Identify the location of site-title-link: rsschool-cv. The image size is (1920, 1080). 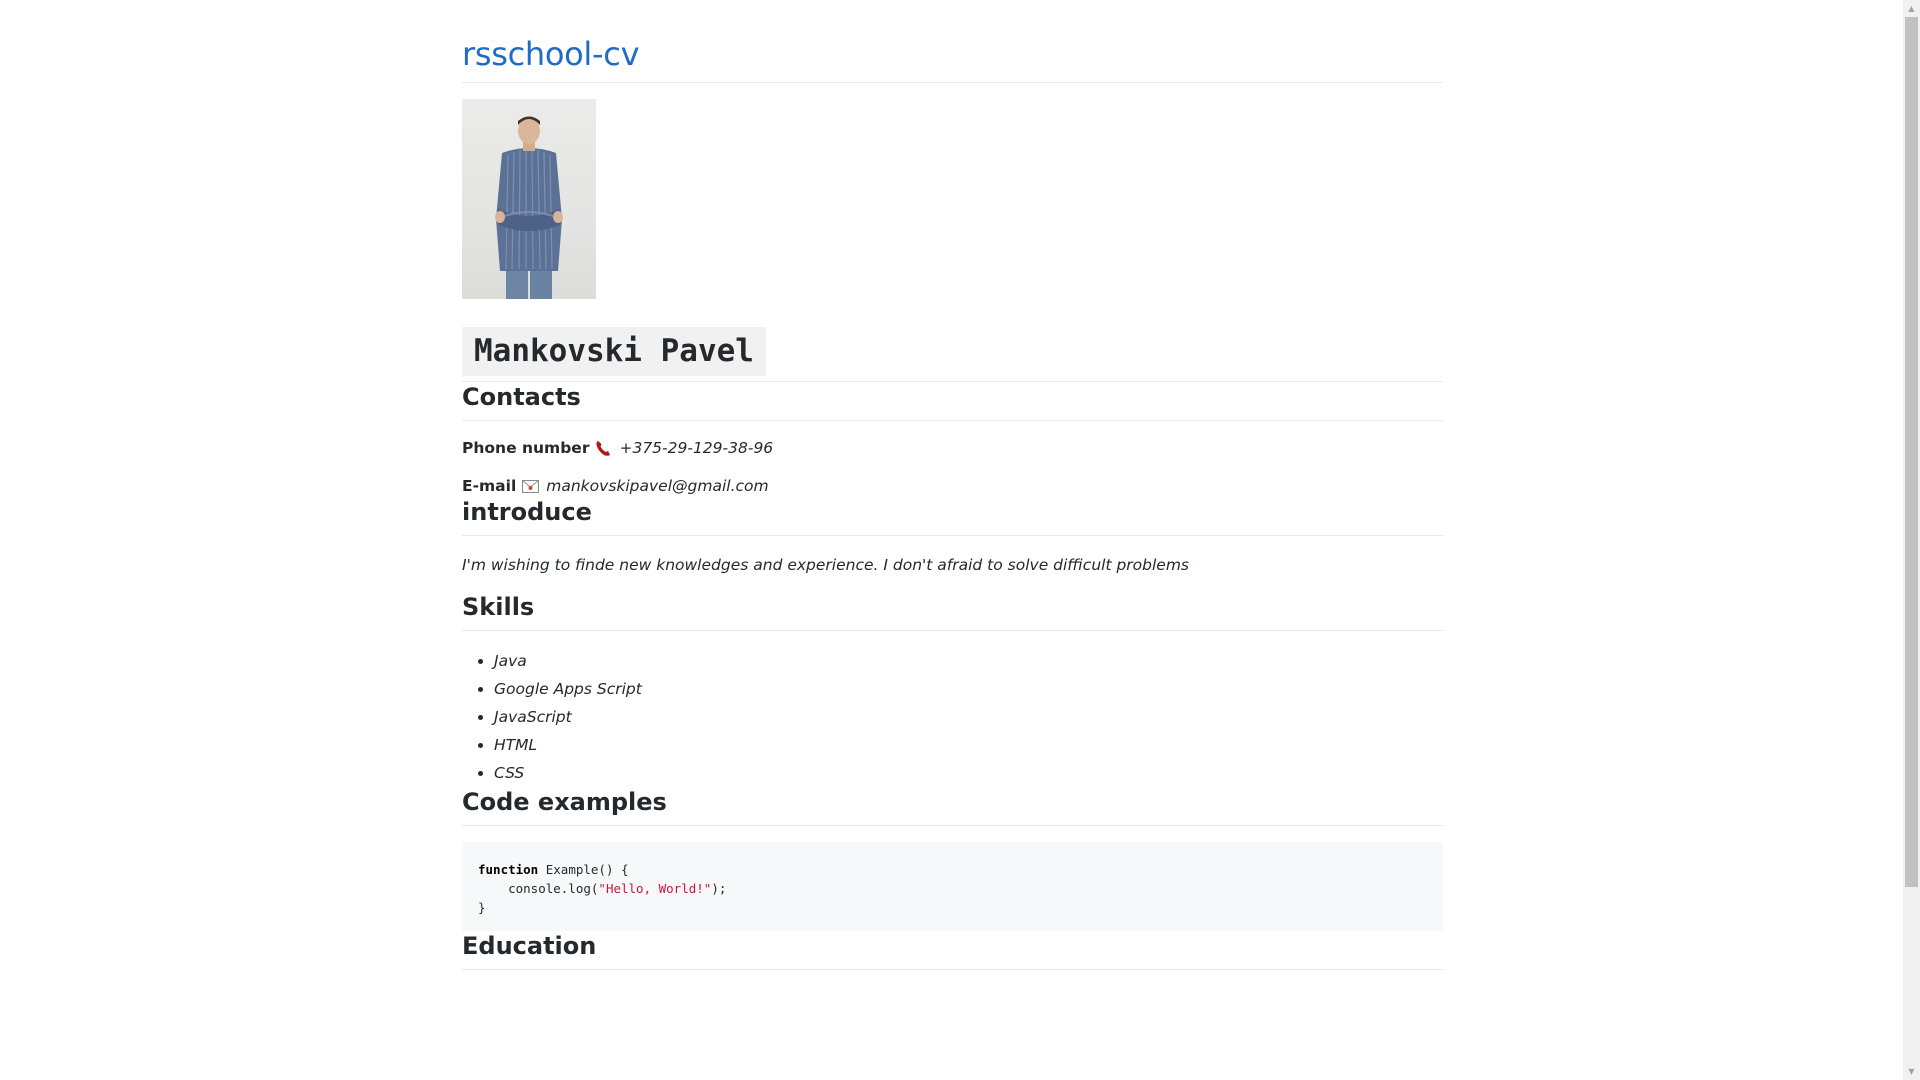
(952, 54).